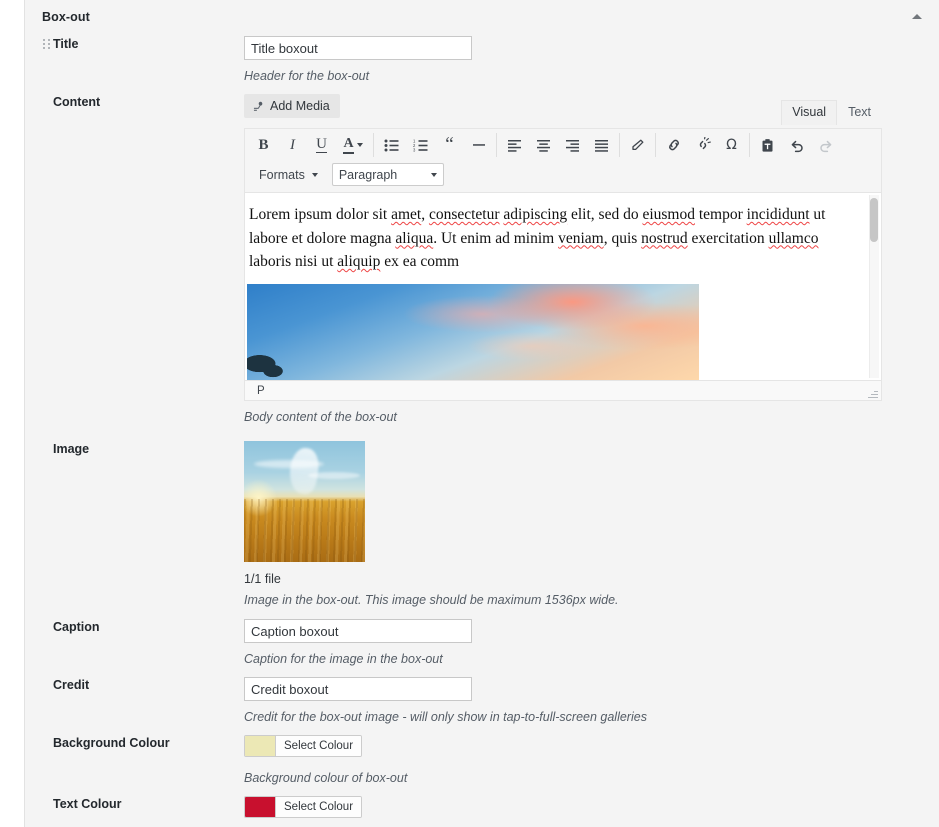 This screenshot has width=939, height=827. Describe the element at coordinates (66, 17) in the screenshot. I see `page-title: Box-out` at that location.